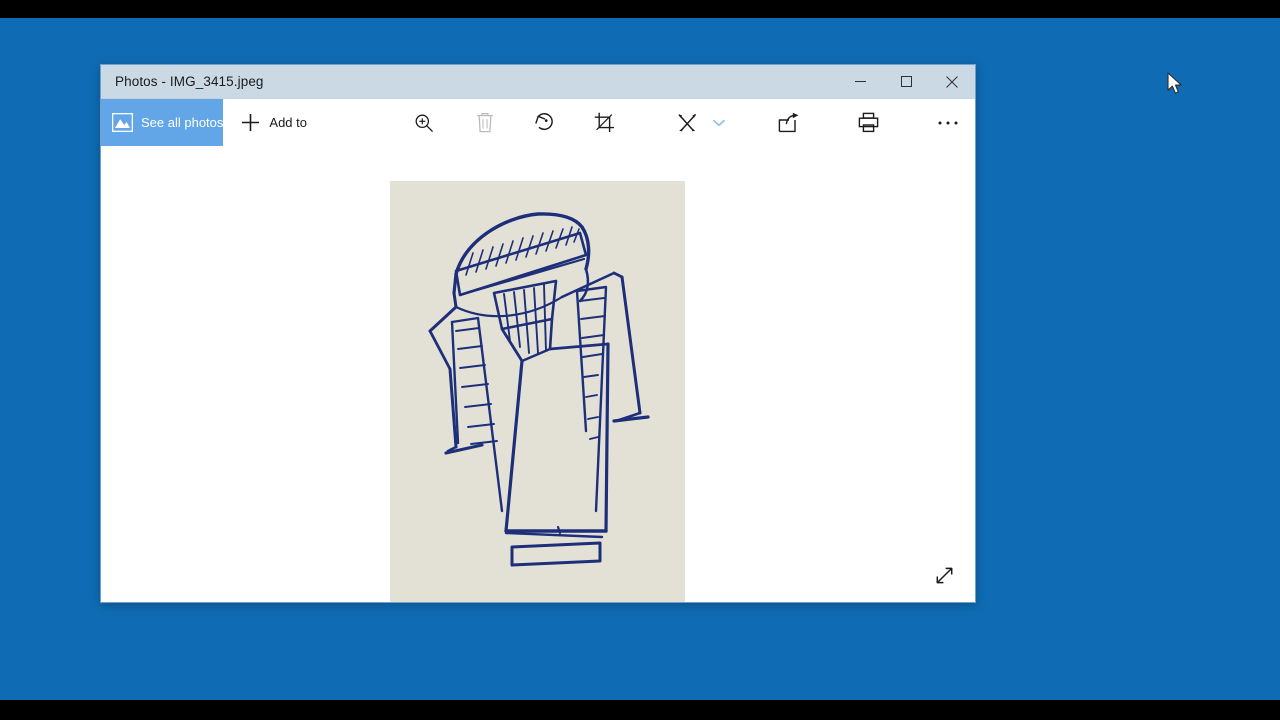  I want to click on window-title: Photos - IMG_3415.jpeg, so click(189, 81).